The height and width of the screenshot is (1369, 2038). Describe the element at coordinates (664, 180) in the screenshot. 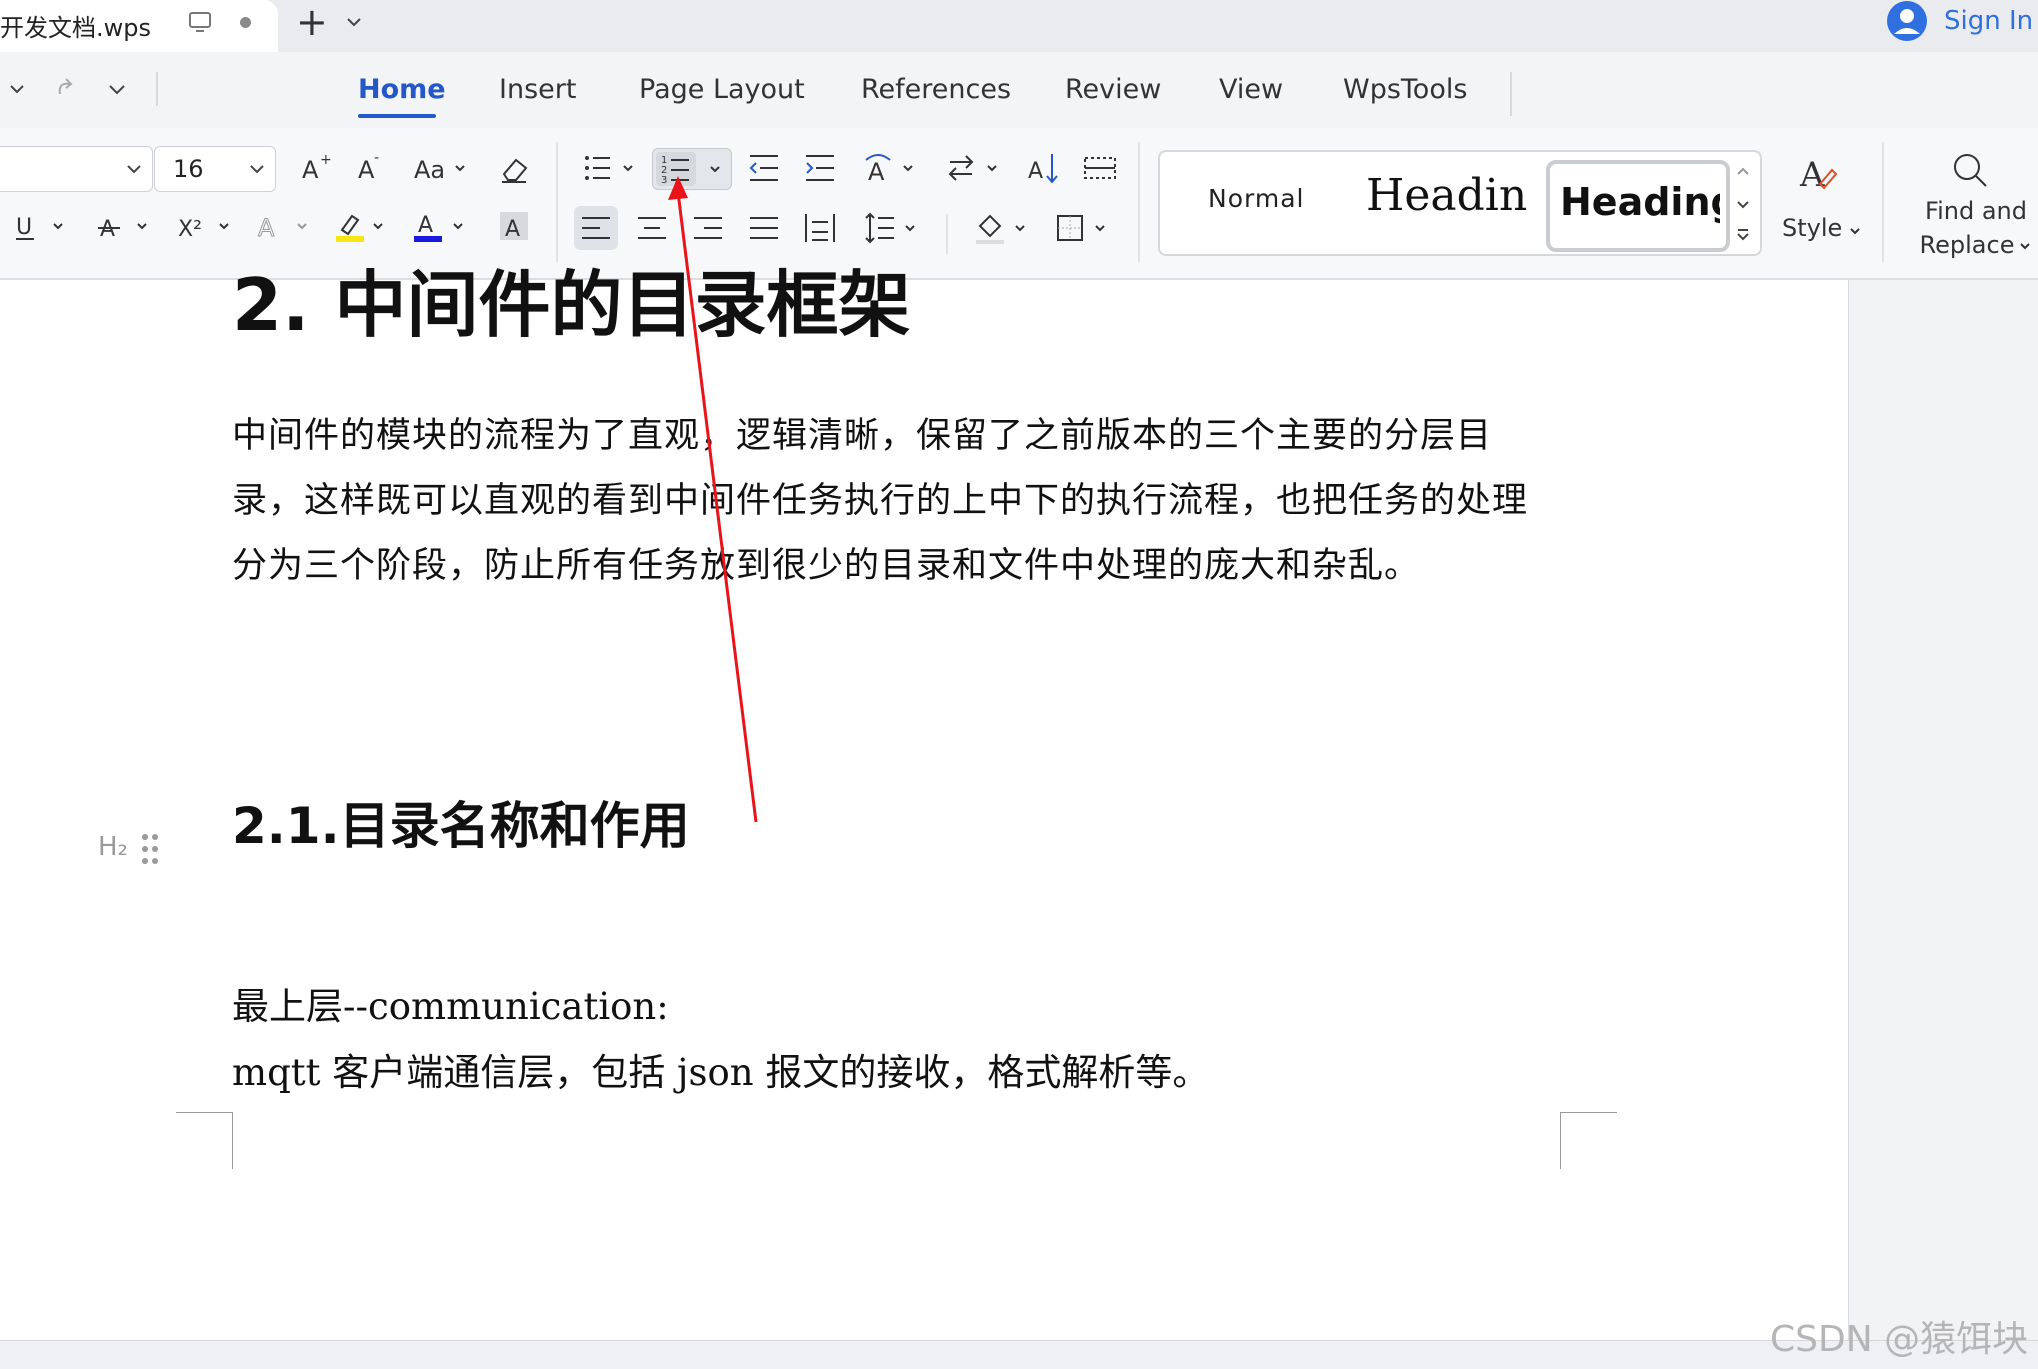

I see `svg-text: 3` at that location.